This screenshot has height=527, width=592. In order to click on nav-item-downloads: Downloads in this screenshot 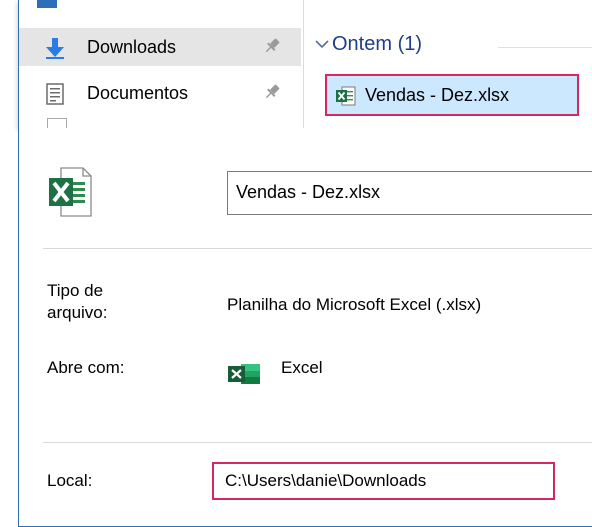, I will do `click(160, 47)`.